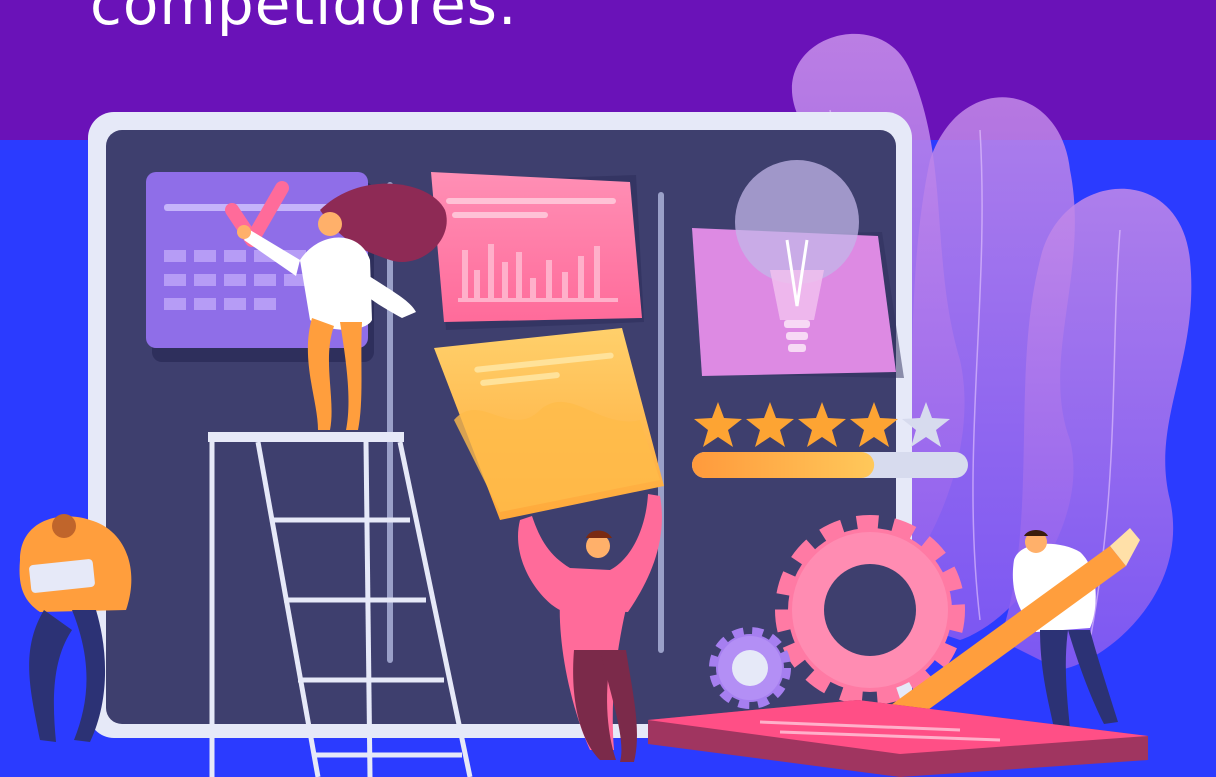 Image resolution: width=1216 pixels, height=777 pixels. What do you see at coordinates (537, 251) in the screenshot?
I see `bar-chart-note` at bounding box center [537, 251].